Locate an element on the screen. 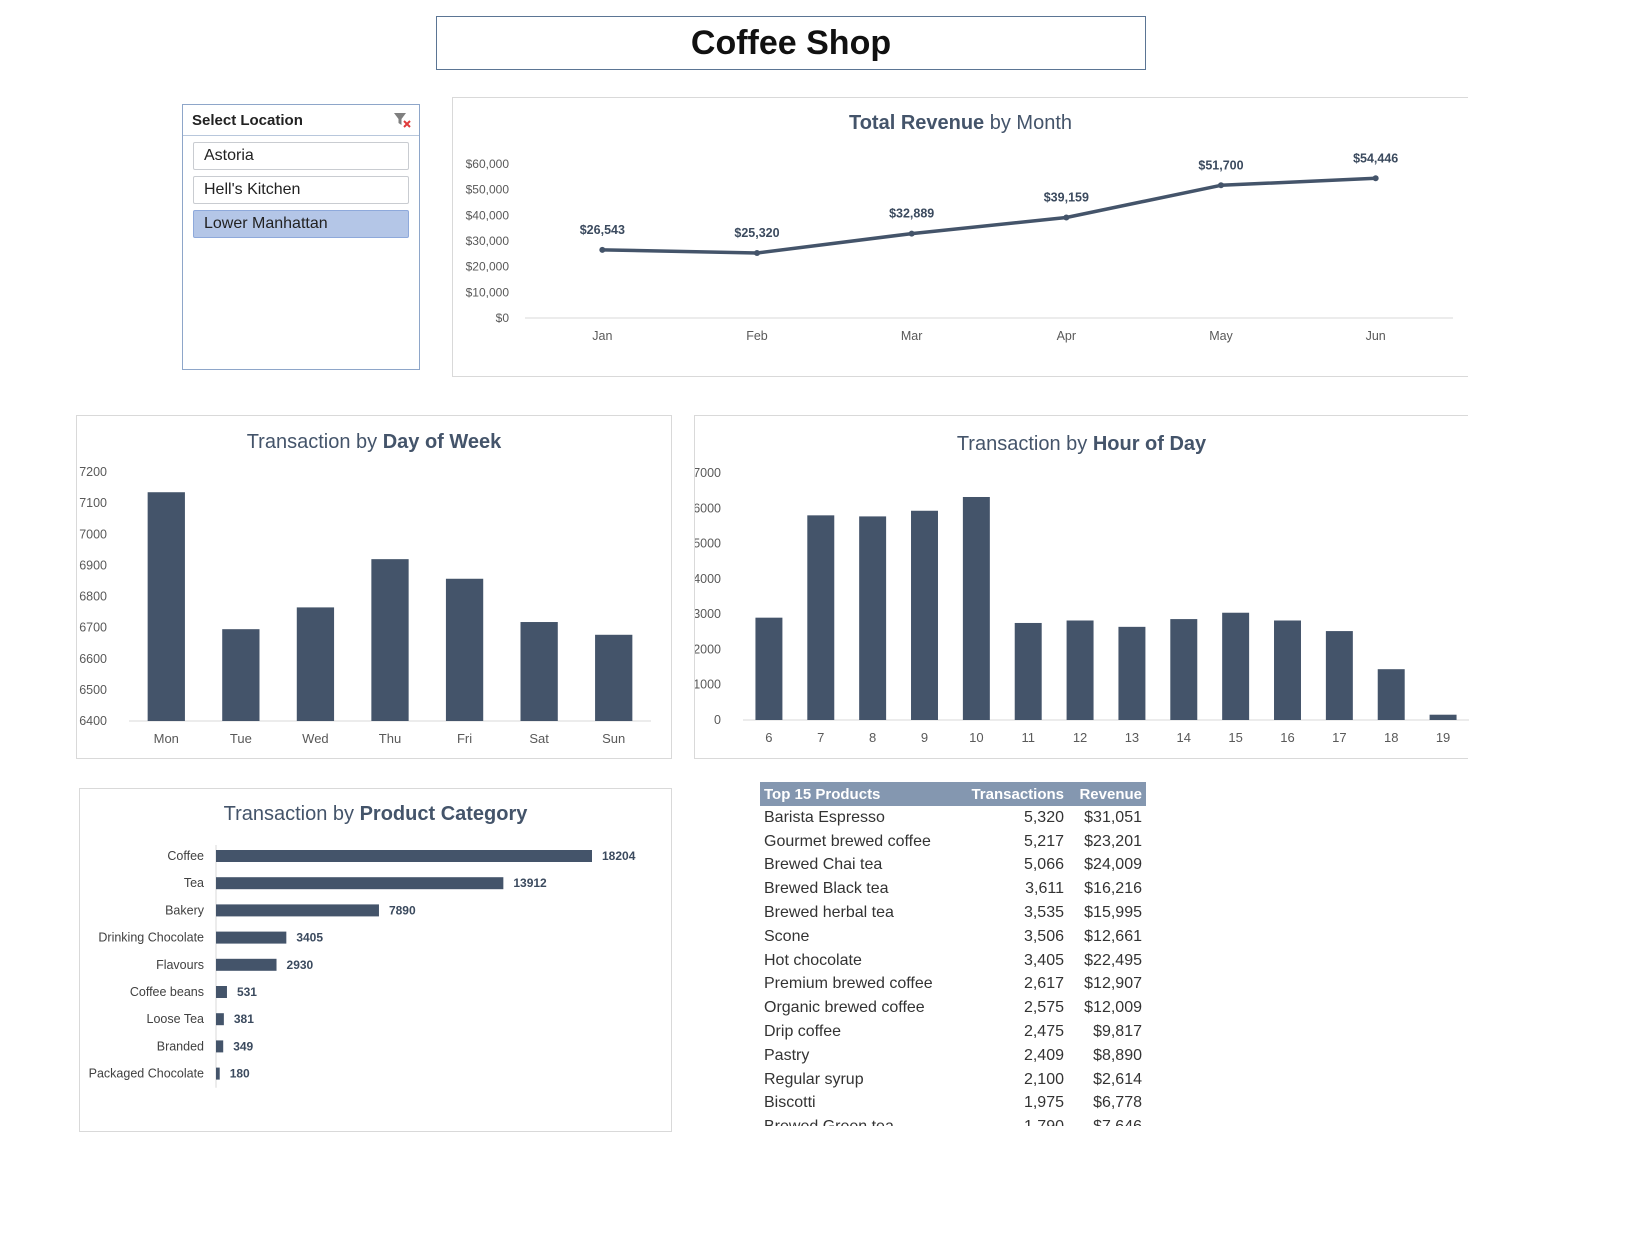 The height and width of the screenshot is (1256, 1648). data-label: 180 is located at coordinates (240, 1074).